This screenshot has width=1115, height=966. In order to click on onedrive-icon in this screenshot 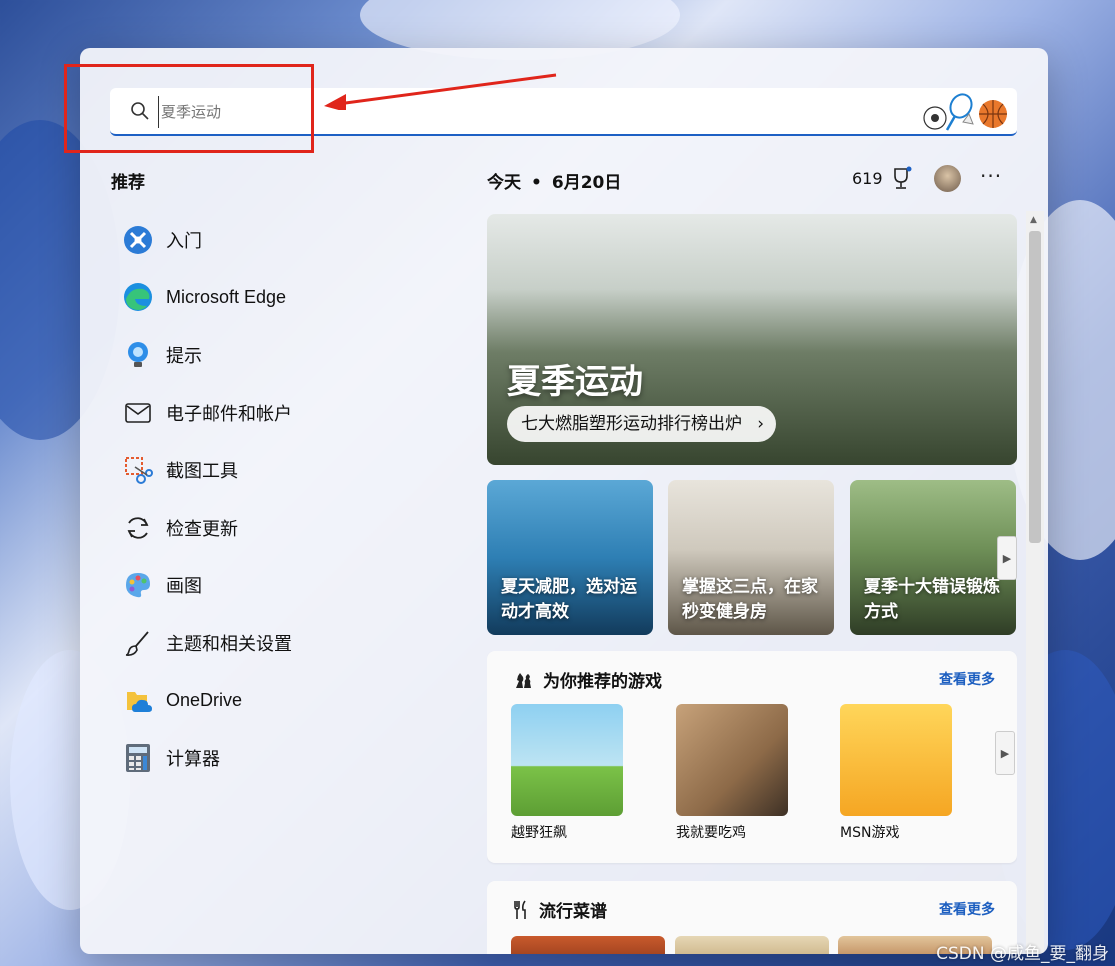, I will do `click(138, 701)`.